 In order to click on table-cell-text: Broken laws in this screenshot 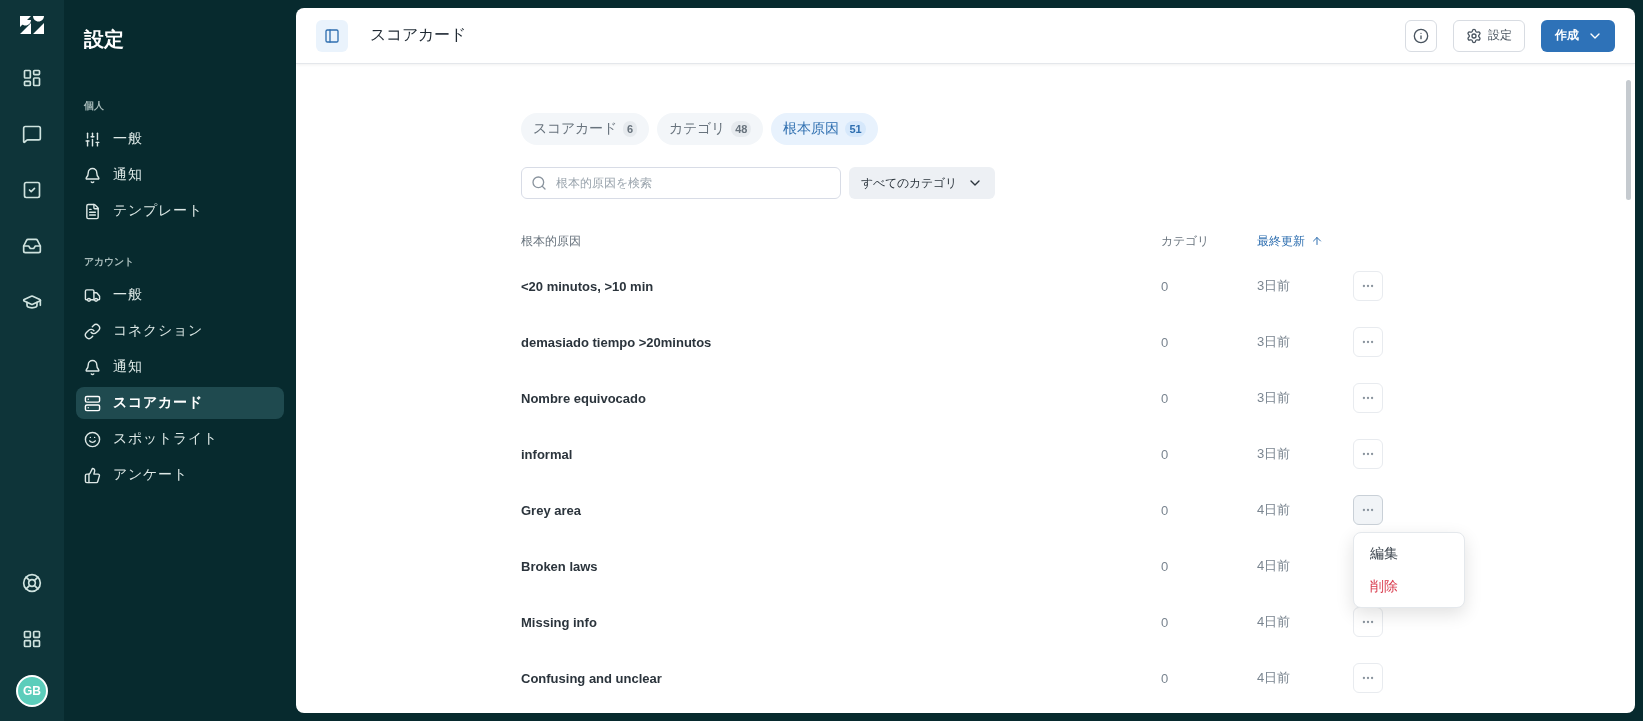, I will do `click(560, 566)`.